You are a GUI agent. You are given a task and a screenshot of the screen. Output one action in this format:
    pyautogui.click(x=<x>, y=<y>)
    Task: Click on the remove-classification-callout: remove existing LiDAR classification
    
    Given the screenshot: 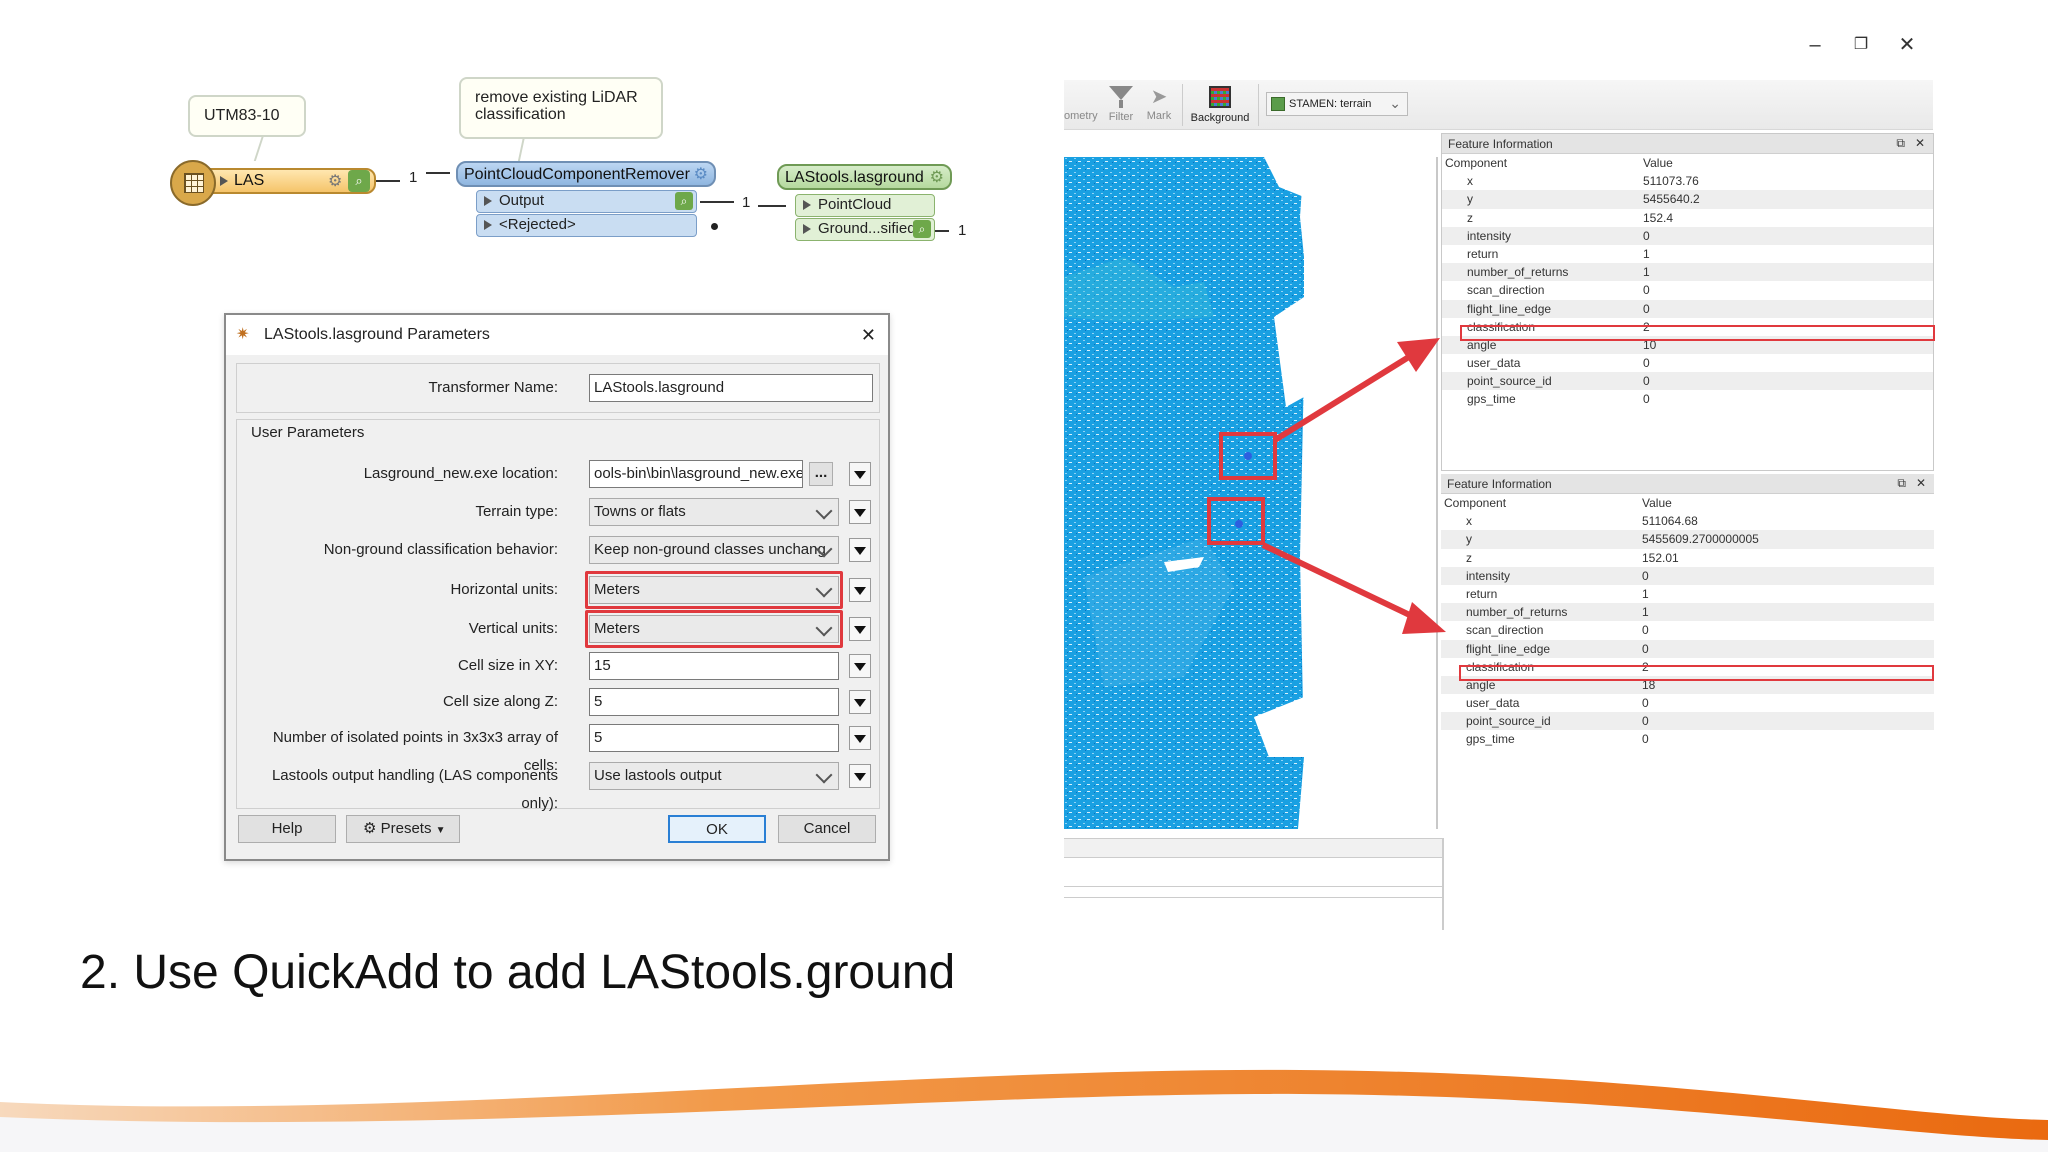 What is the action you would take?
    pyautogui.click(x=561, y=108)
    